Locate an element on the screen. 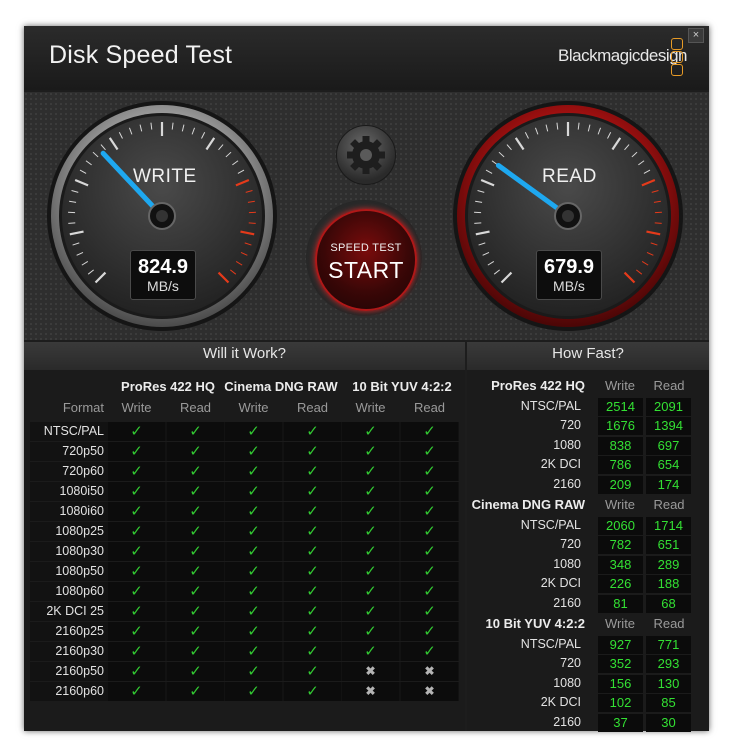  section-title: ProRes 422 HQ is located at coordinates (538, 385).